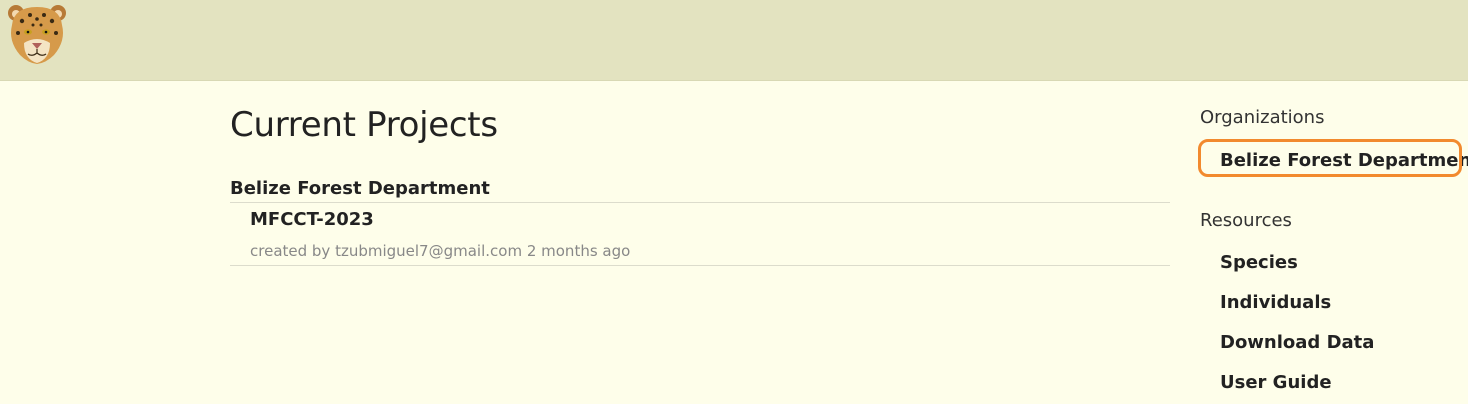 The image size is (1468, 404). What do you see at coordinates (1330, 158) in the screenshot?
I see `highlight-ring` at bounding box center [1330, 158].